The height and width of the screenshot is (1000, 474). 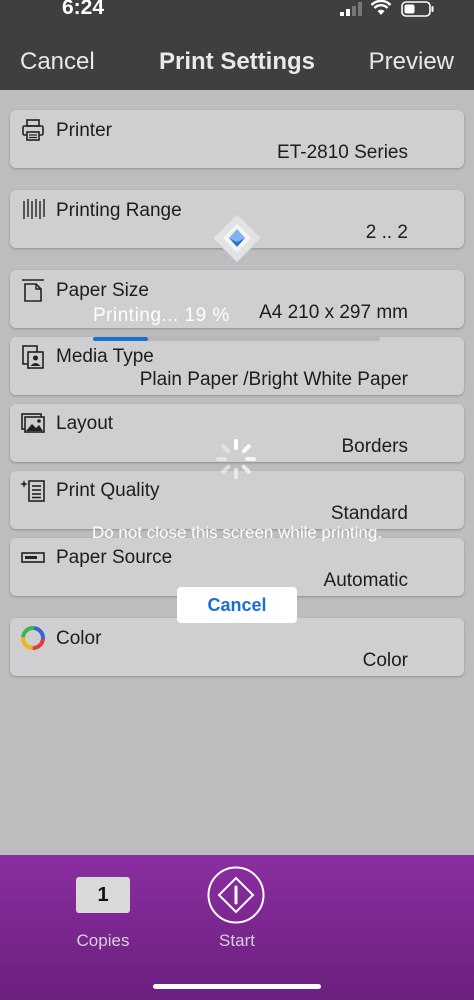 I want to click on printer-row: Printer ET-2810 Series, so click(x=237, y=139).